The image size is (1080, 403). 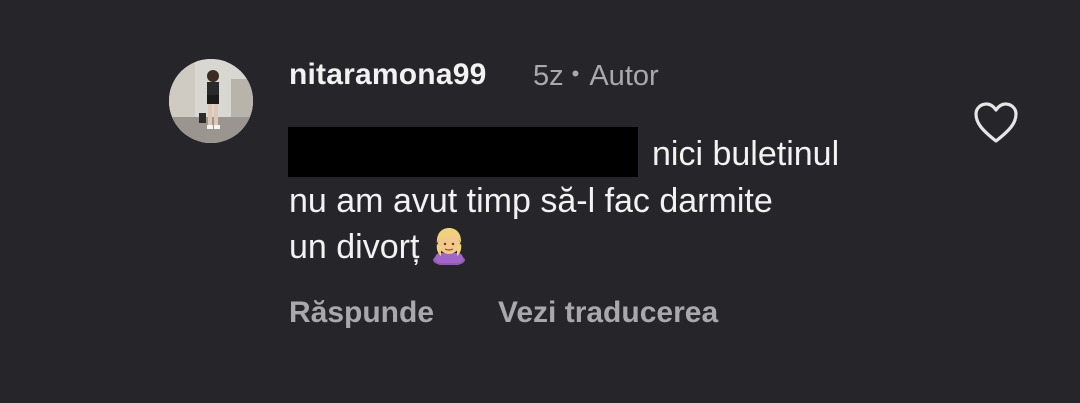 I want to click on woman-shrugging-emoji-icon, so click(x=449, y=246).